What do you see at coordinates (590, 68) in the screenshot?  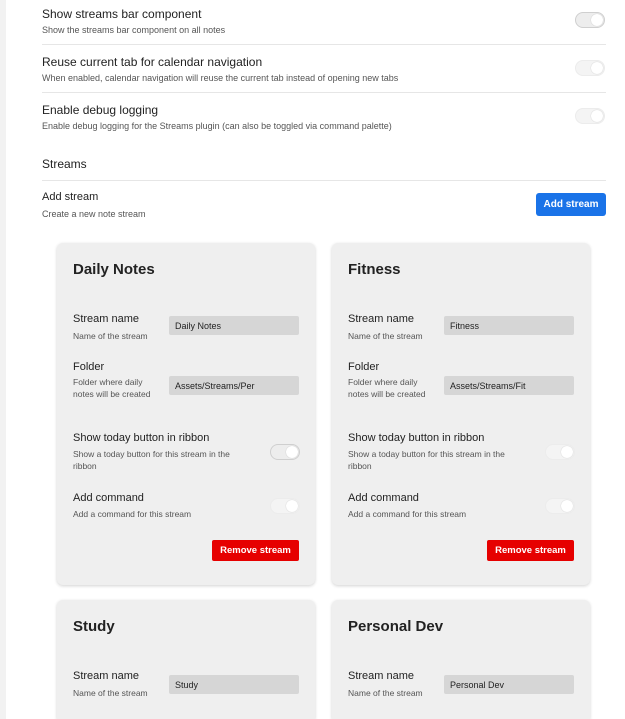 I see `reuse-tab-toggle` at bounding box center [590, 68].